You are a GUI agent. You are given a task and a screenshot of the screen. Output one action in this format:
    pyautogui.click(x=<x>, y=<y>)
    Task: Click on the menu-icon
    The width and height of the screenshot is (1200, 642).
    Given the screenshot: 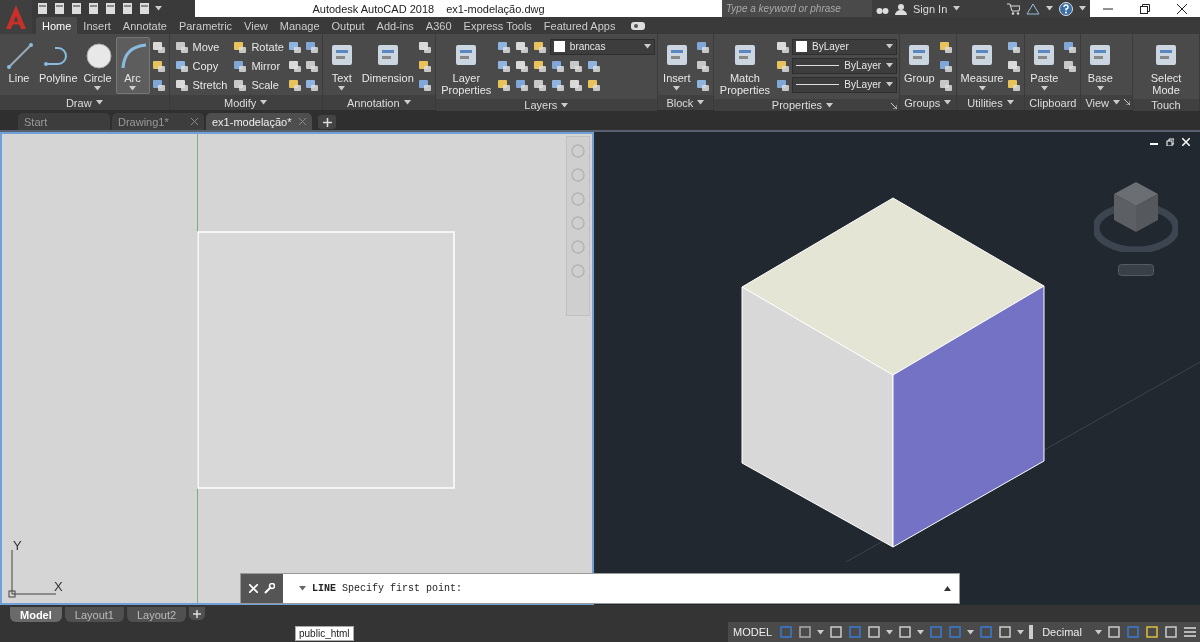 What is the action you would take?
    pyautogui.click(x=1190, y=632)
    